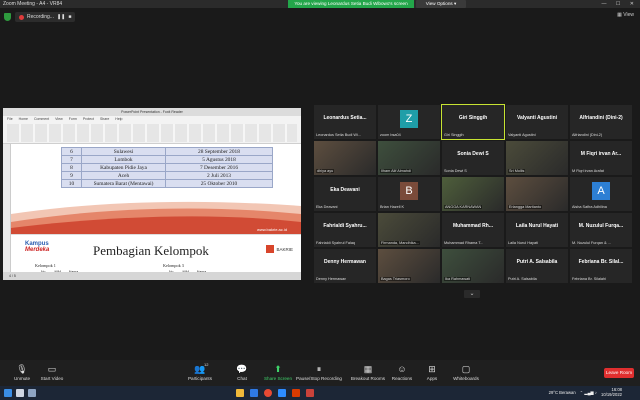 The image size is (640, 400). Describe the element at coordinates (601, 158) in the screenshot. I see `participant-tile: M Fiqri irvan Ar... M Fiqri irvan Arafat` at that location.